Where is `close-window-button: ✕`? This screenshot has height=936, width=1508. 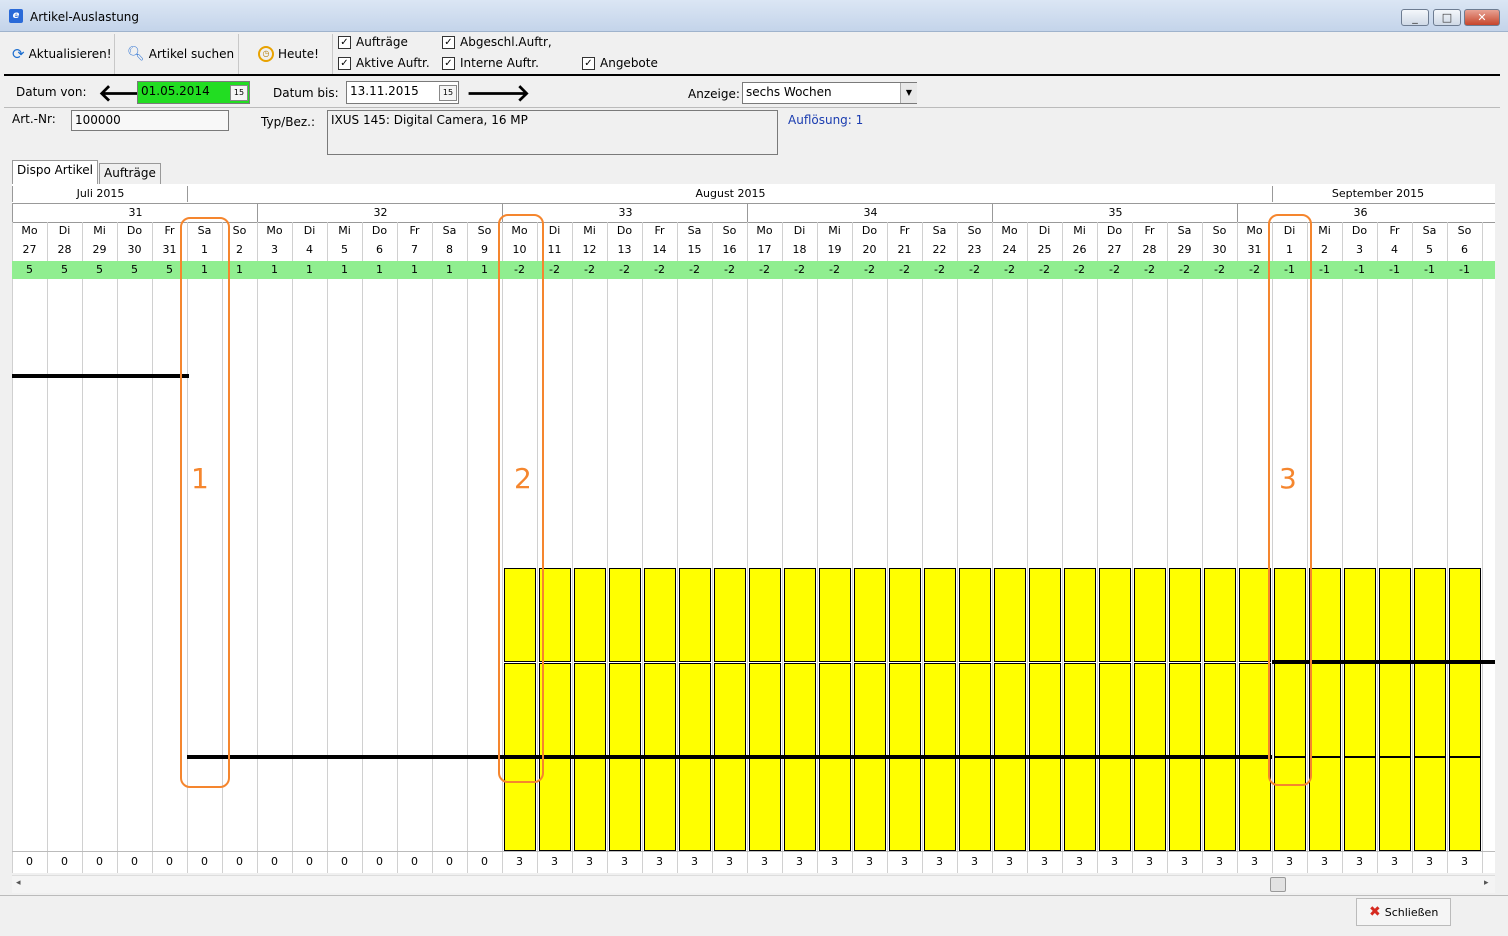
close-window-button: ✕ is located at coordinates (1482, 17).